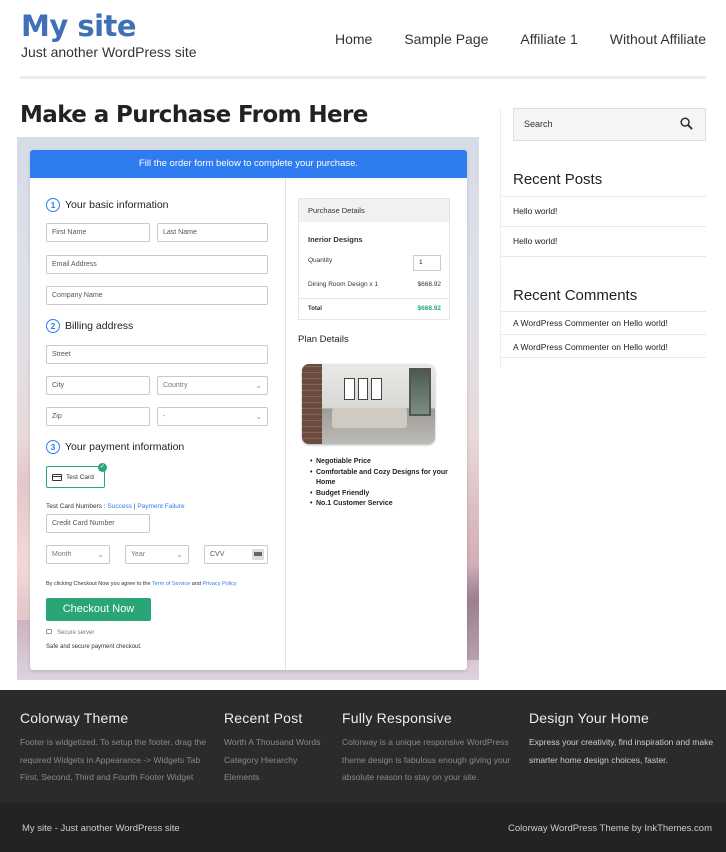 Image resolution: width=726 pixels, height=852 pixels. What do you see at coordinates (236, 554) in the screenshot?
I see `cvv-input: CVV` at bounding box center [236, 554].